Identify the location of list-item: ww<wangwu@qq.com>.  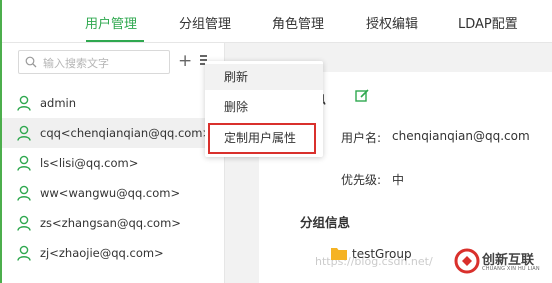
(113, 193).